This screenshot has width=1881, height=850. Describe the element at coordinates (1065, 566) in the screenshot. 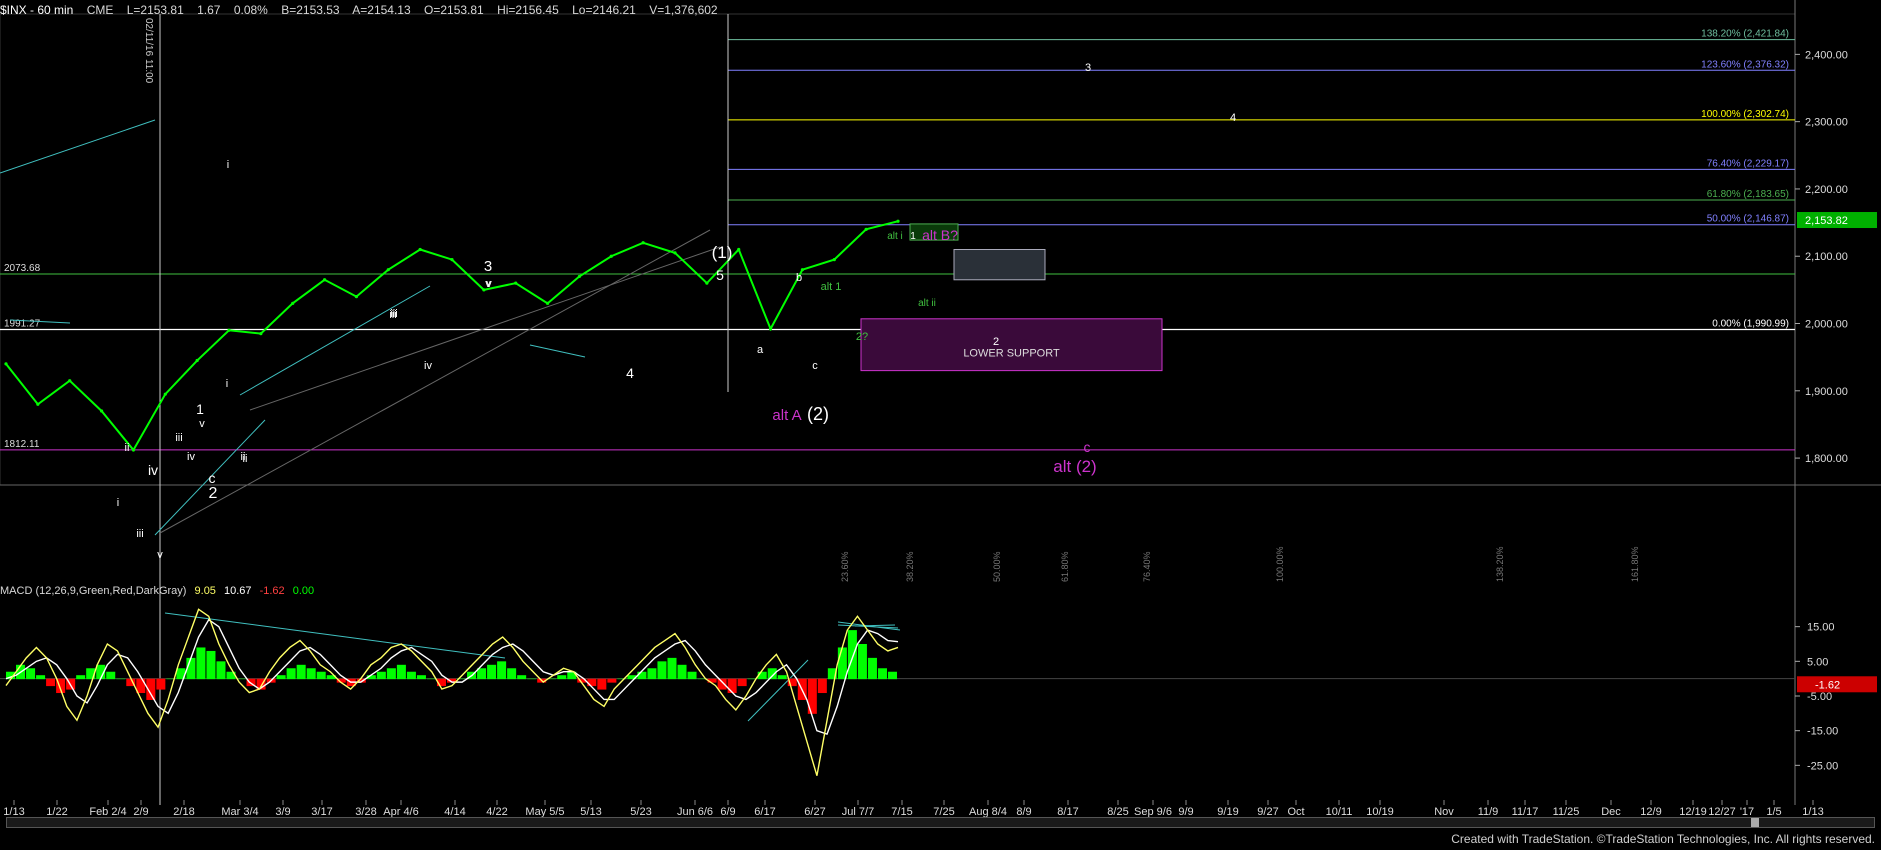

I see `time-fib-label: 61.80%` at that location.